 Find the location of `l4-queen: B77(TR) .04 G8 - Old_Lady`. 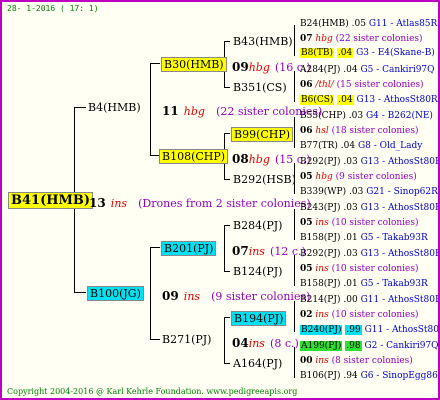

l4-queen: B77(TR) .04 G8 - Old_Lady is located at coordinates (361, 146).